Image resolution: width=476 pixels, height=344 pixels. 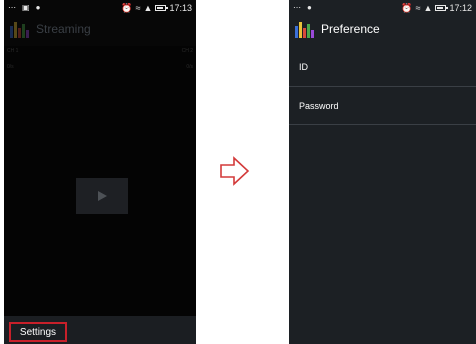 I want to click on preference-password: Password, so click(x=387, y=106).